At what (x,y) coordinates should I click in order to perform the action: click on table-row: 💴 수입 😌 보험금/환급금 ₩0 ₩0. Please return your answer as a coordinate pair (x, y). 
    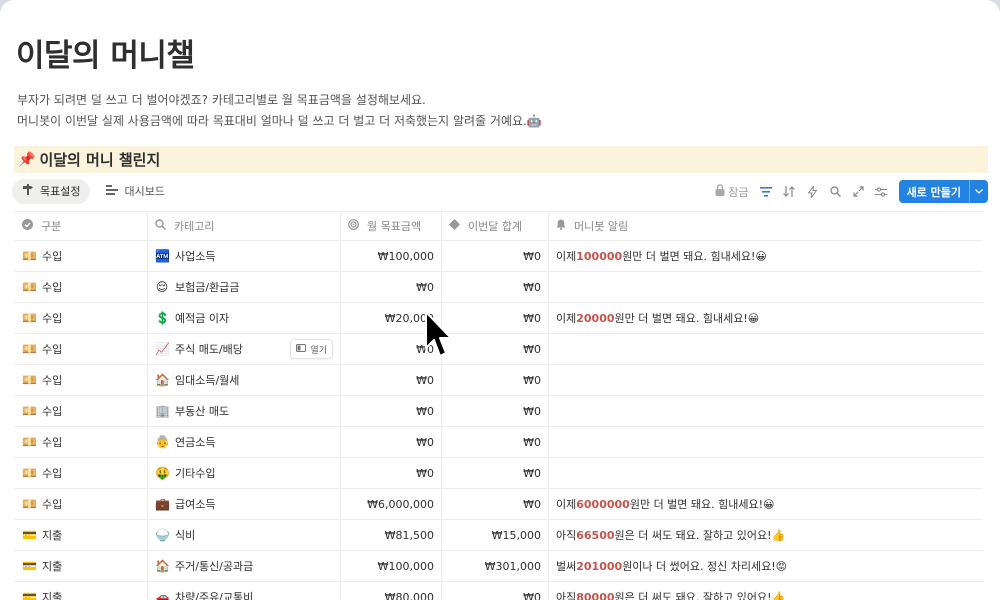
    Looking at the image, I should click on (499, 287).